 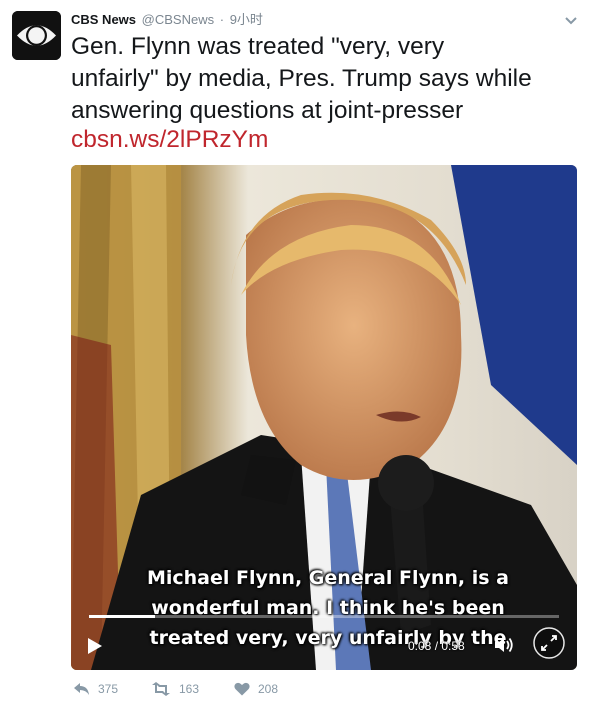 What do you see at coordinates (122, 616) in the screenshot?
I see `video-progress-fill` at bounding box center [122, 616].